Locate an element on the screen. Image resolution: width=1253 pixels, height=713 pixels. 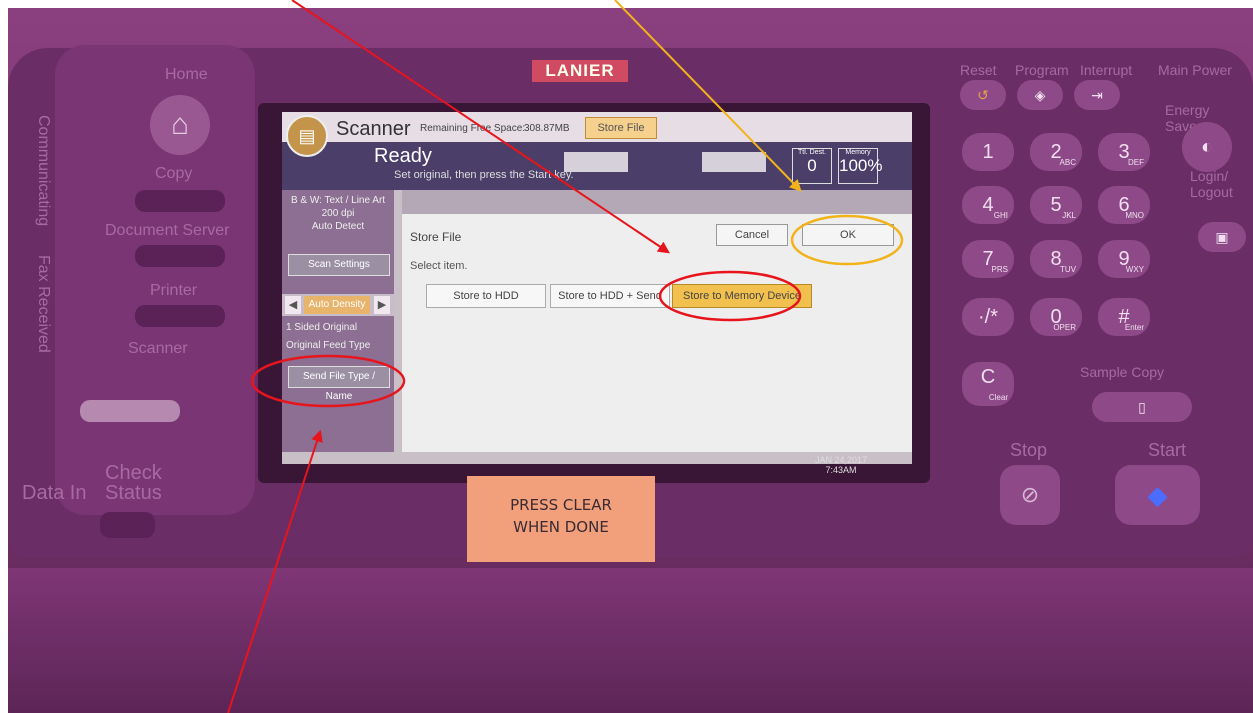
memory-counter: Memory 100% is located at coordinates (860, 166).